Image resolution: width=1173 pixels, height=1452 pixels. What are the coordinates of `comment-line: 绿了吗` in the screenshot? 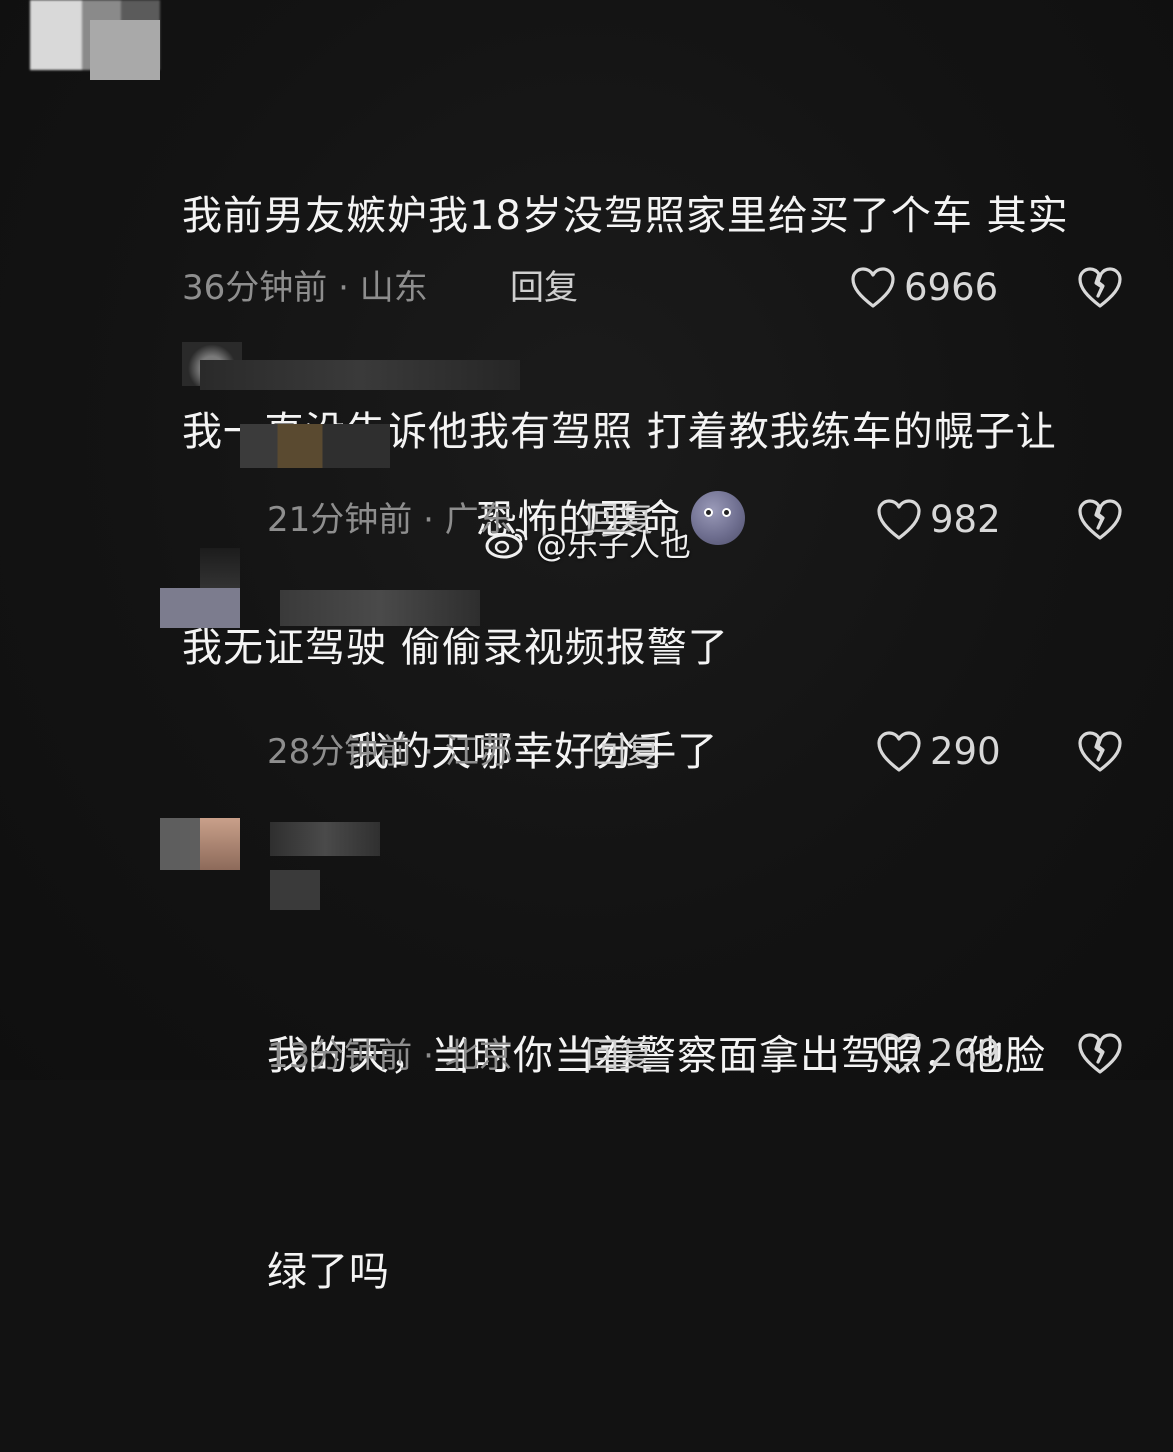 It's located at (328, 1272).